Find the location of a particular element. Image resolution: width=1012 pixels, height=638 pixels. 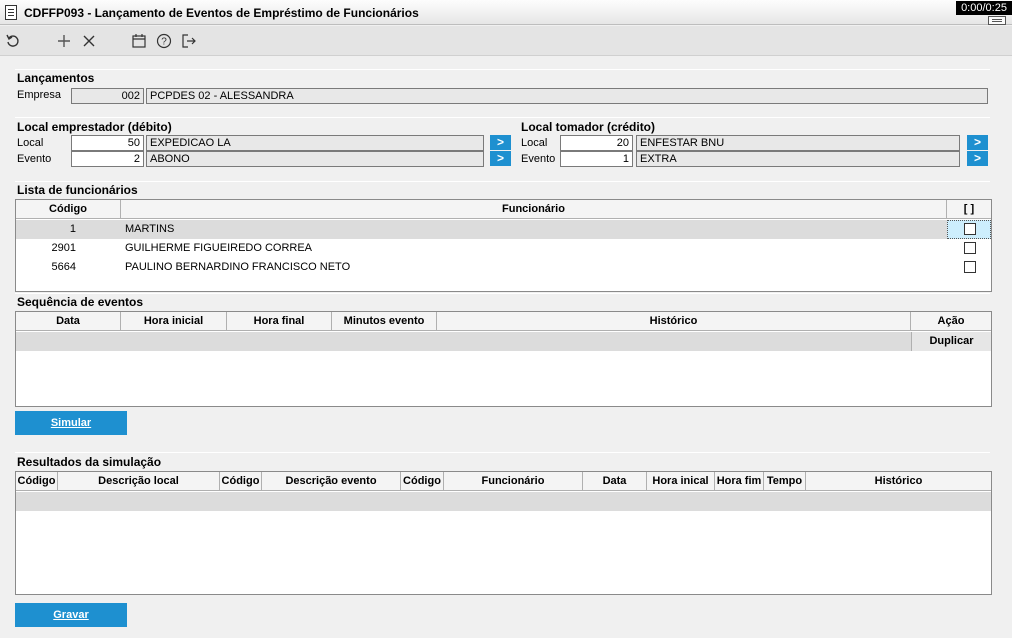

section-title-resultados: Resultados da simulação is located at coordinates (89, 462).